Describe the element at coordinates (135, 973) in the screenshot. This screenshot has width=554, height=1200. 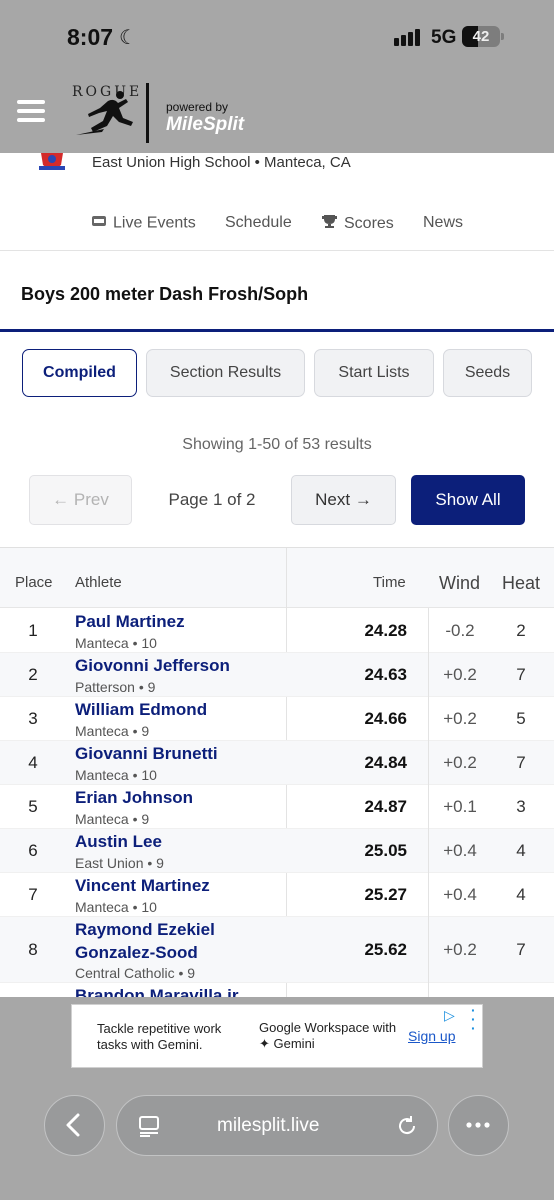
I see `athlete-team: Central Catholic • 9` at that location.